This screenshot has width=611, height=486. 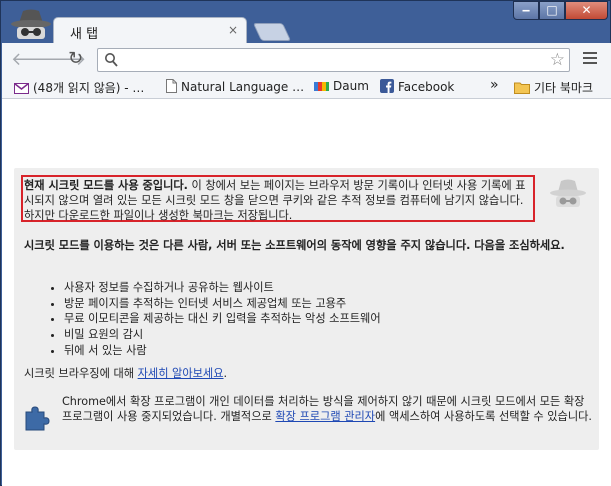 I want to click on bookmark-star-icon: ☆, so click(x=557, y=60).